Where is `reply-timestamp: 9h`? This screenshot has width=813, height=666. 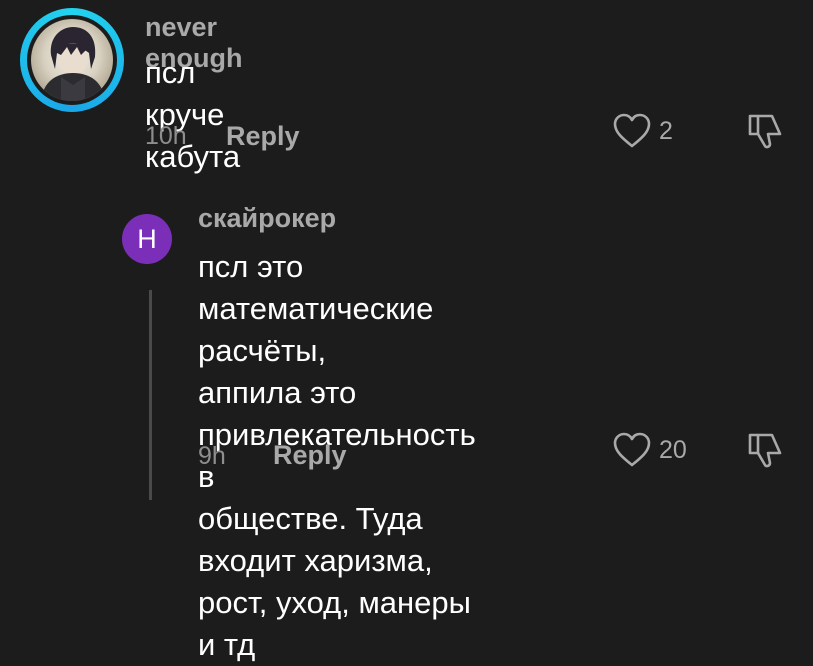
reply-timestamp: 9h is located at coordinates (212, 456).